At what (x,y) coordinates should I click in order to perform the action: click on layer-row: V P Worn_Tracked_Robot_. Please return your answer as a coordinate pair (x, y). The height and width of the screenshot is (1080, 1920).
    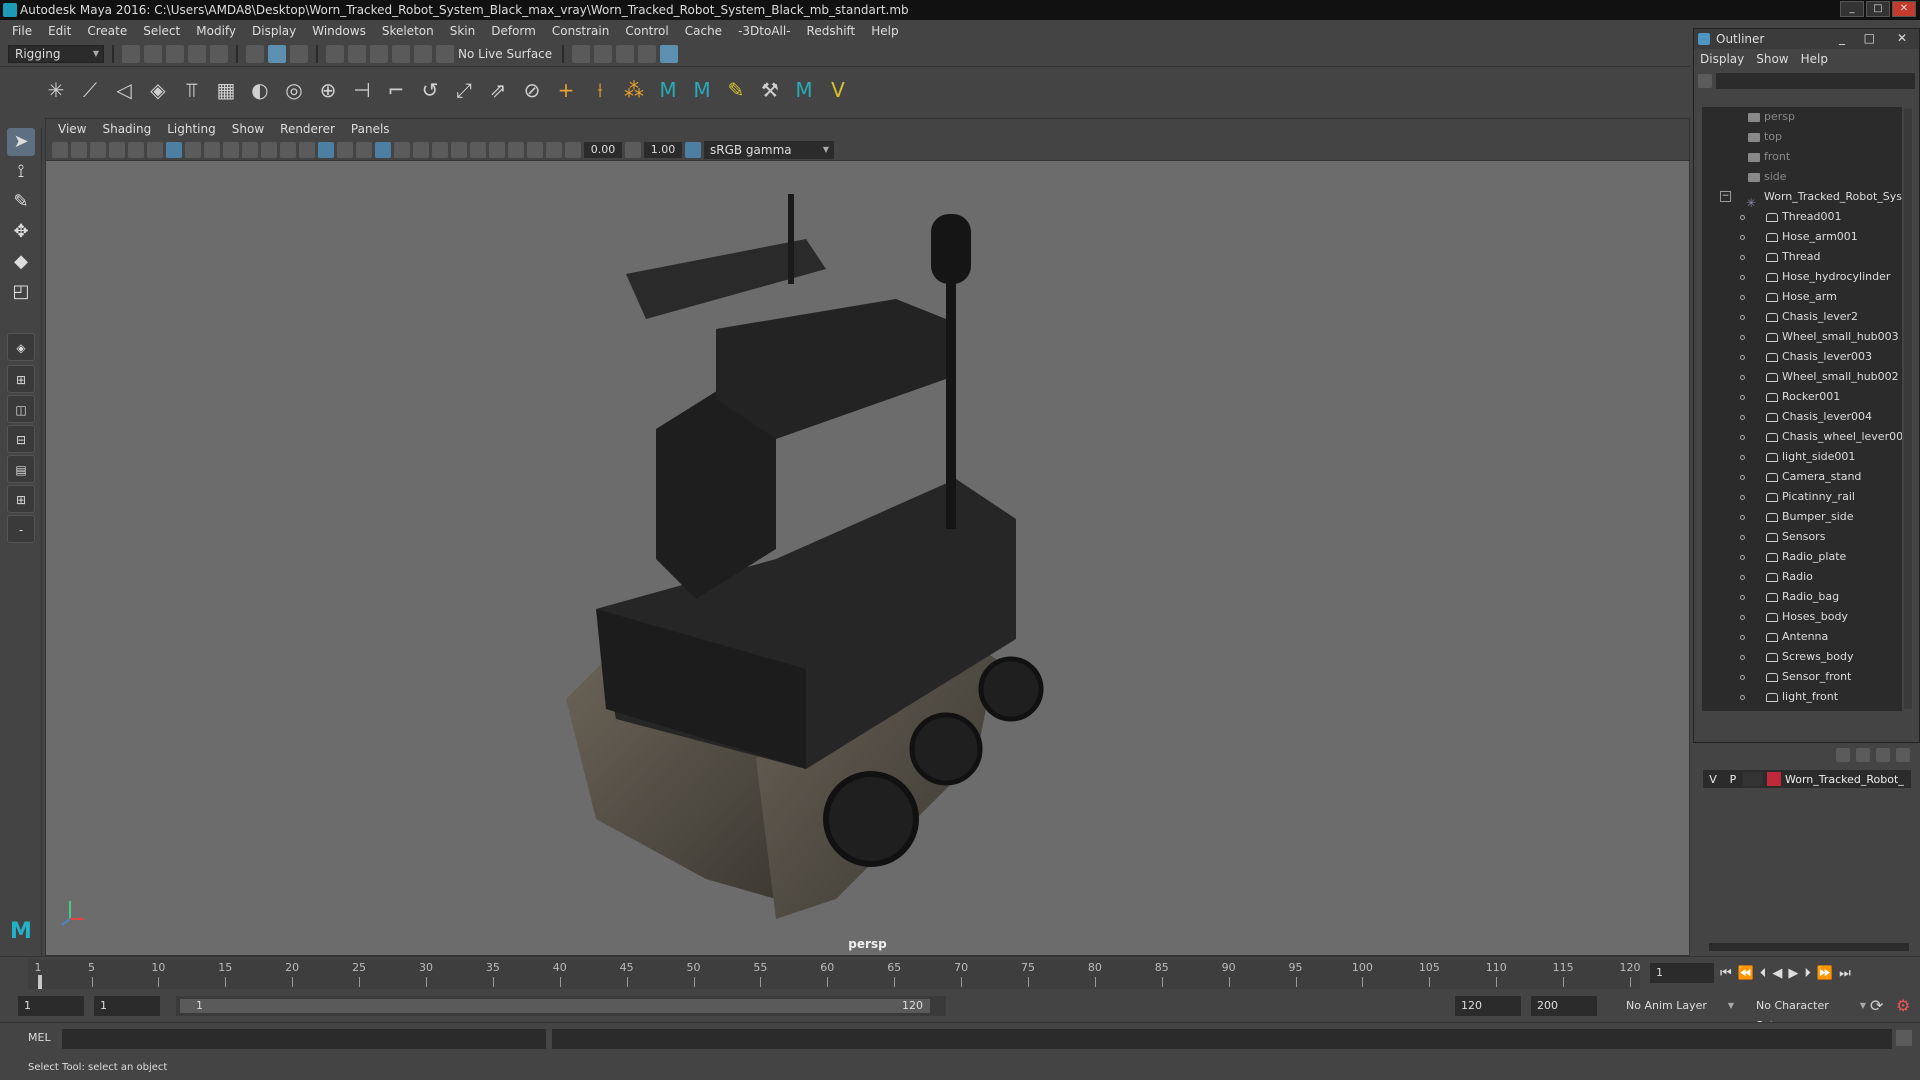
    Looking at the image, I should click on (1807, 779).